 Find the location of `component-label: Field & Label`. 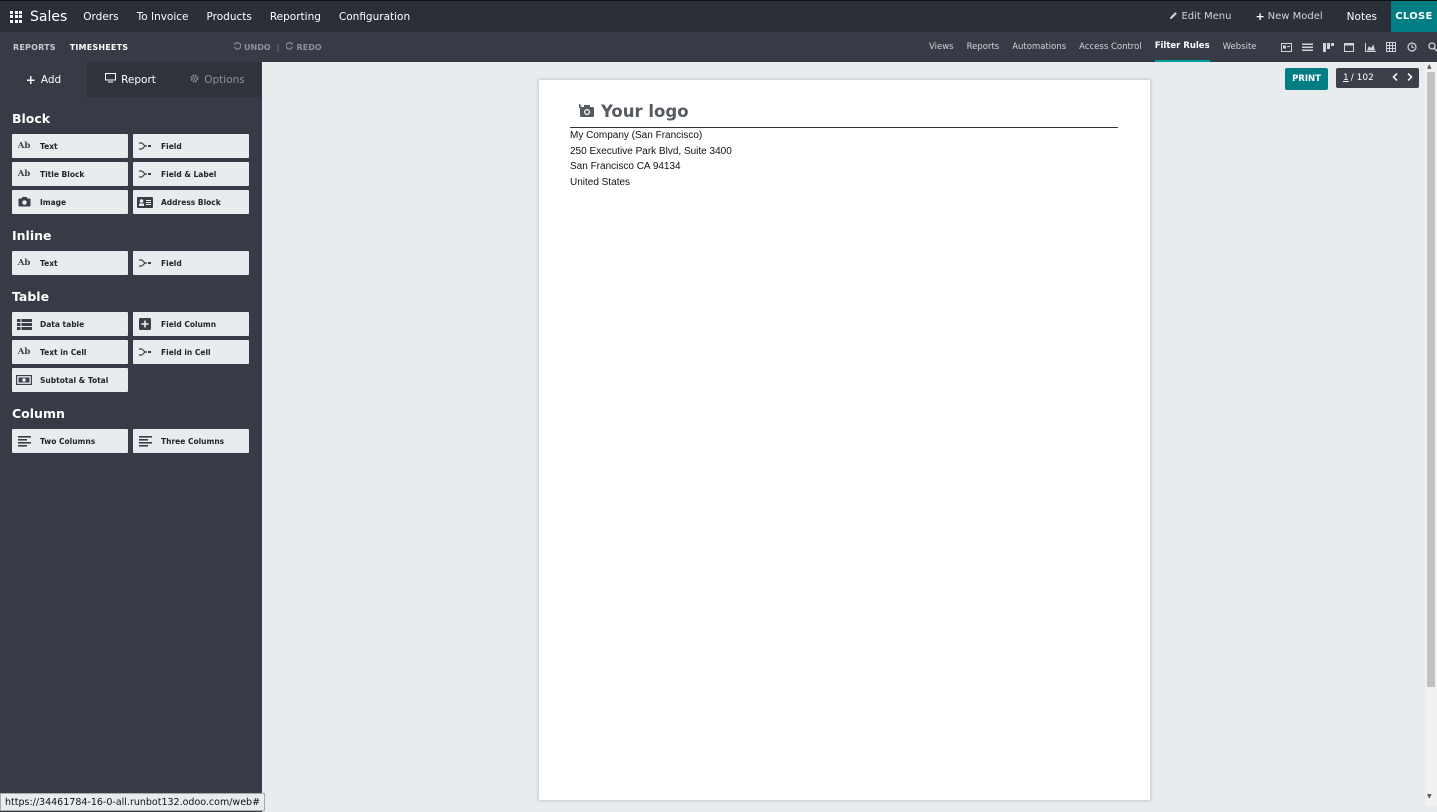

component-label: Field & Label is located at coordinates (189, 174).